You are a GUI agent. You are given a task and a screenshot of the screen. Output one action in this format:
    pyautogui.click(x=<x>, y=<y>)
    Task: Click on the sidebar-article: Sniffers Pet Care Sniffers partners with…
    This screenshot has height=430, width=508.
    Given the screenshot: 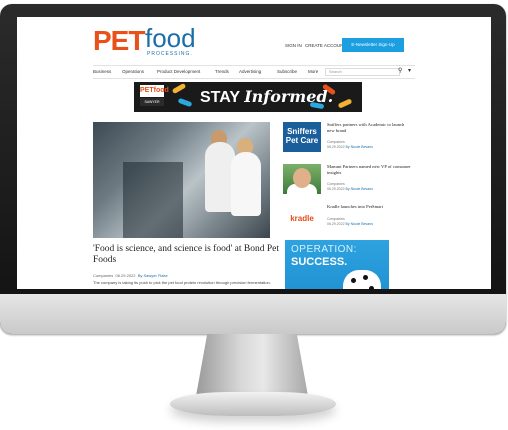 What is the action you would take?
    pyautogui.click(x=348, y=141)
    